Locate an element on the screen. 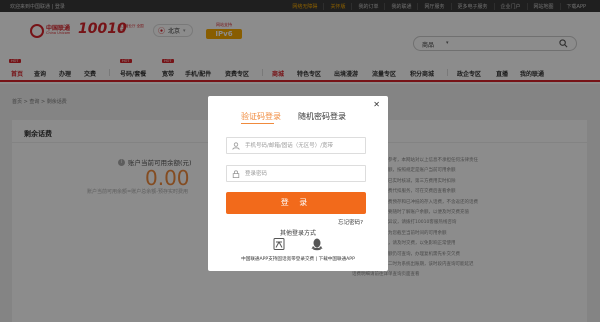 The image size is (600, 322). user-icon is located at coordinates (236, 146).